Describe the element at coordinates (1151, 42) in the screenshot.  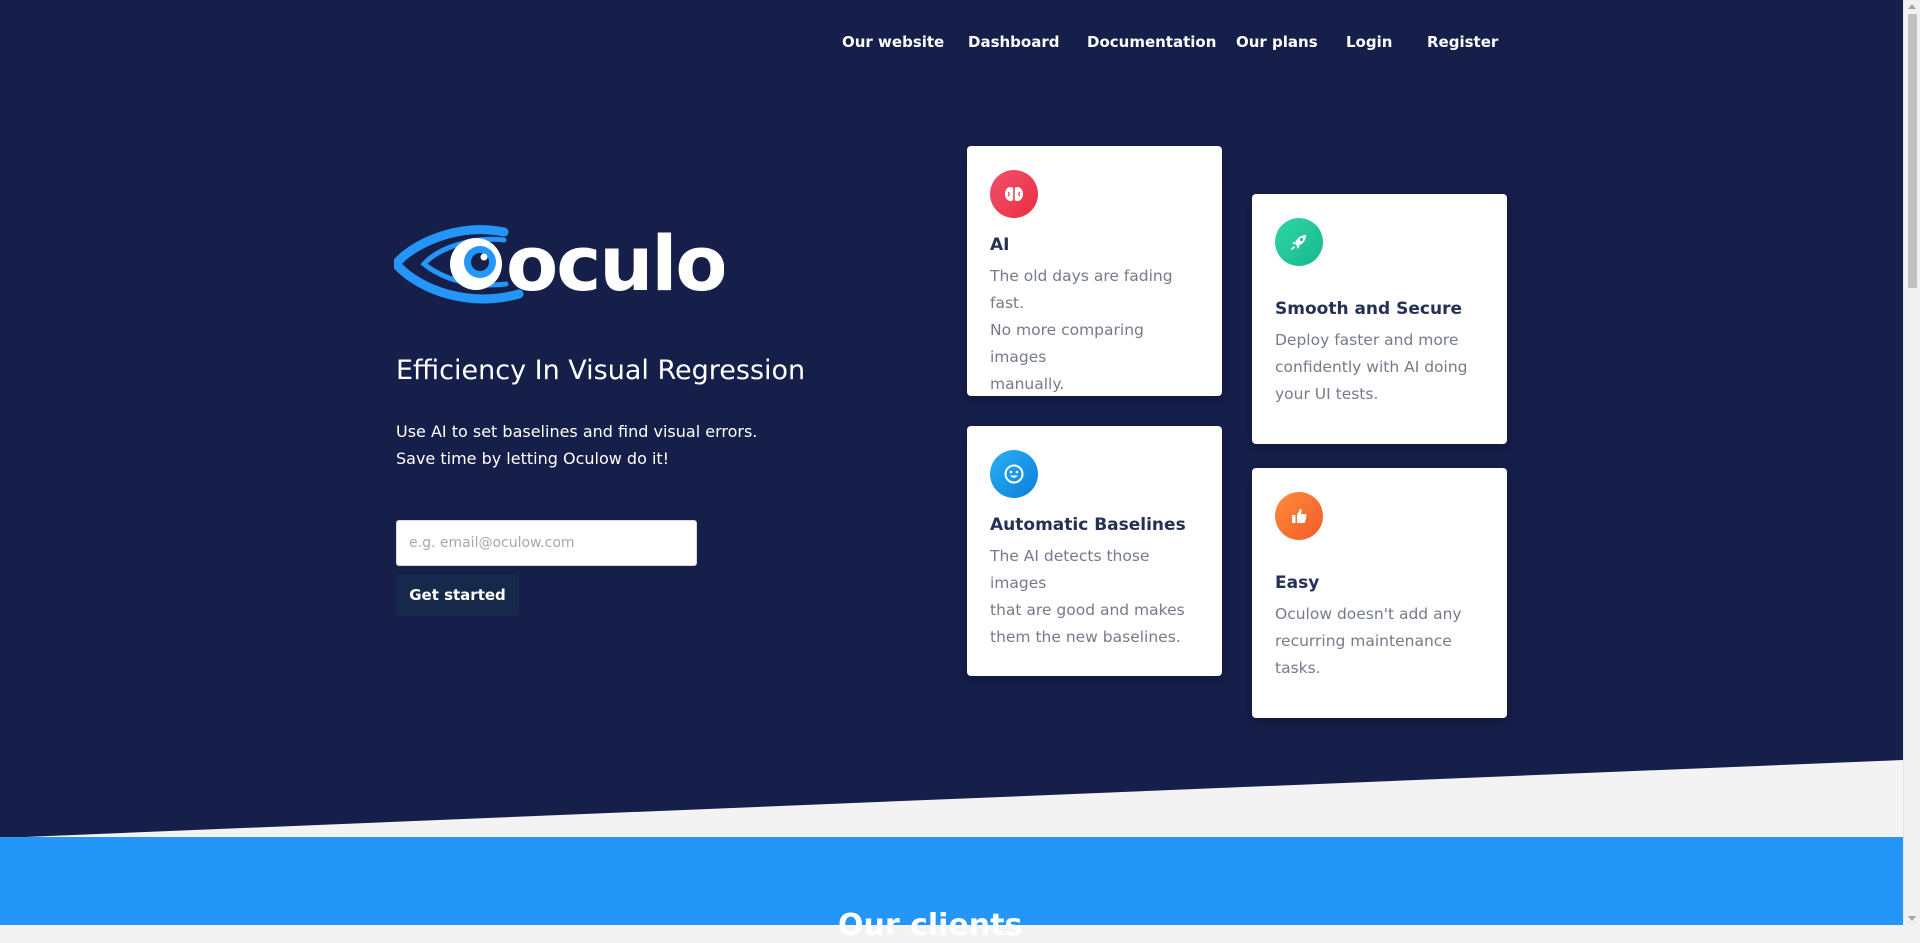
I see `nav-documentation: Documentation` at that location.